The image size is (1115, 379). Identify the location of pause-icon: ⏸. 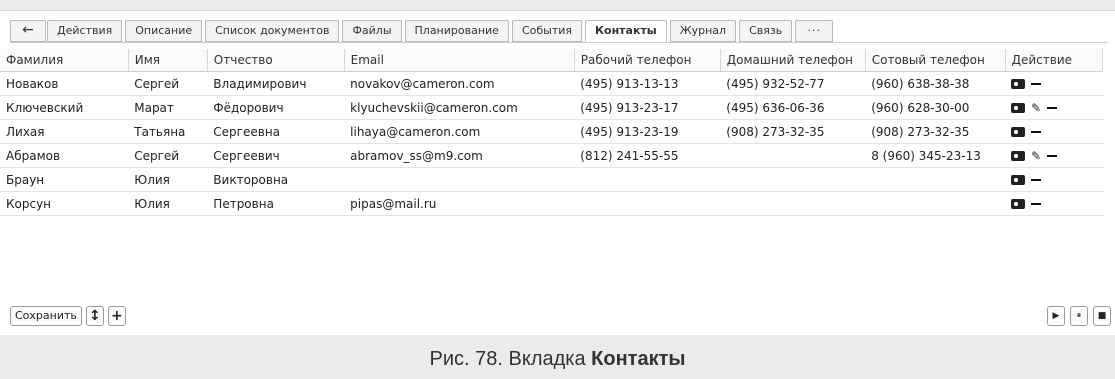
(1079, 316).